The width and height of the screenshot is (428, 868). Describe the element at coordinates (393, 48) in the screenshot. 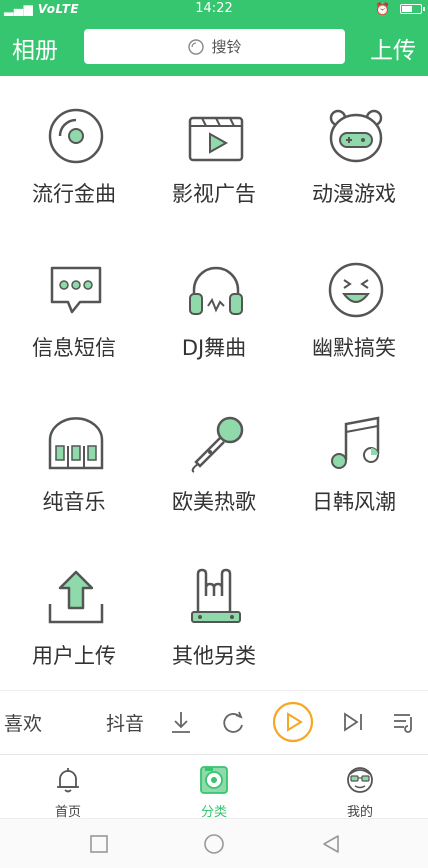

I see `upload-button: 上传` at that location.